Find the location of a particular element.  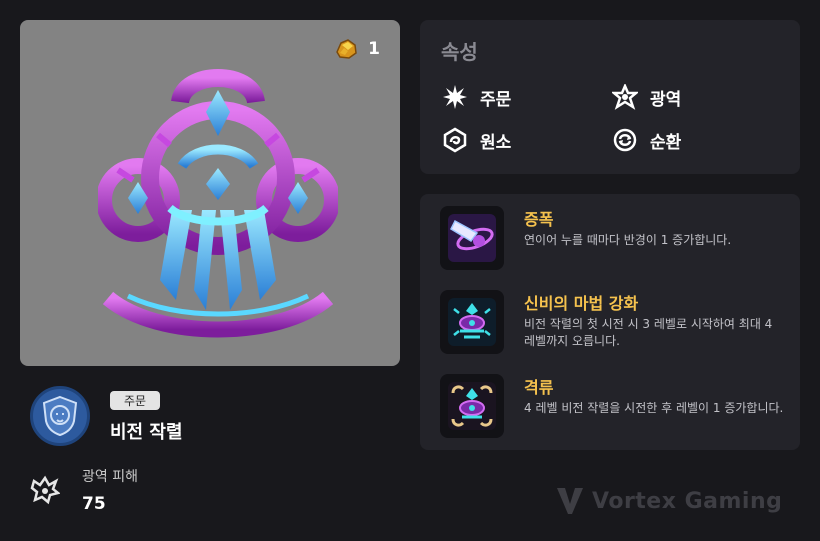

attribute-label: 순환 is located at coordinates (666, 142).